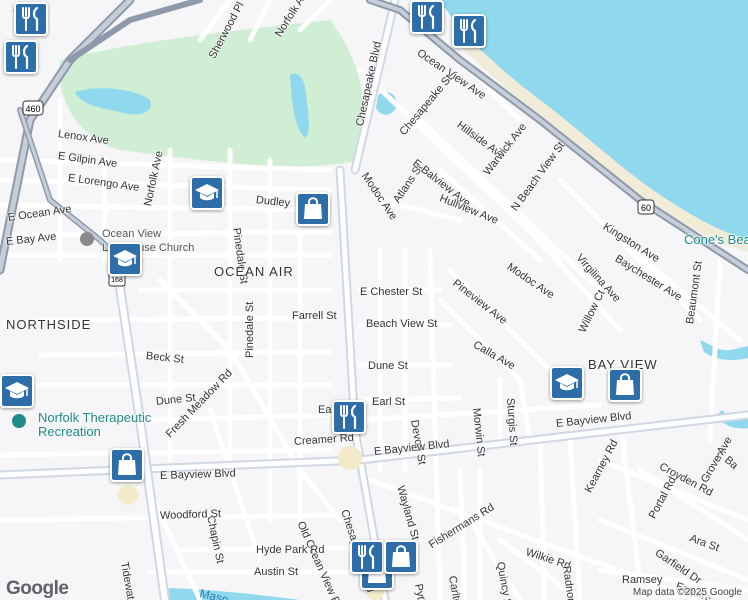  I want to click on poi-recreation-name: Recreation, so click(69, 431).